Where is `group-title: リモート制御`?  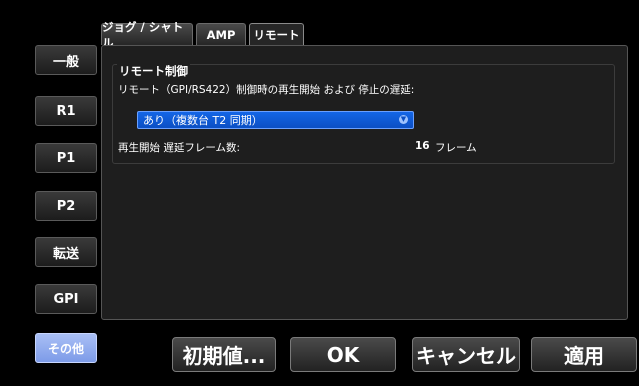
group-title: リモート制御 is located at coordinates (153, 71).